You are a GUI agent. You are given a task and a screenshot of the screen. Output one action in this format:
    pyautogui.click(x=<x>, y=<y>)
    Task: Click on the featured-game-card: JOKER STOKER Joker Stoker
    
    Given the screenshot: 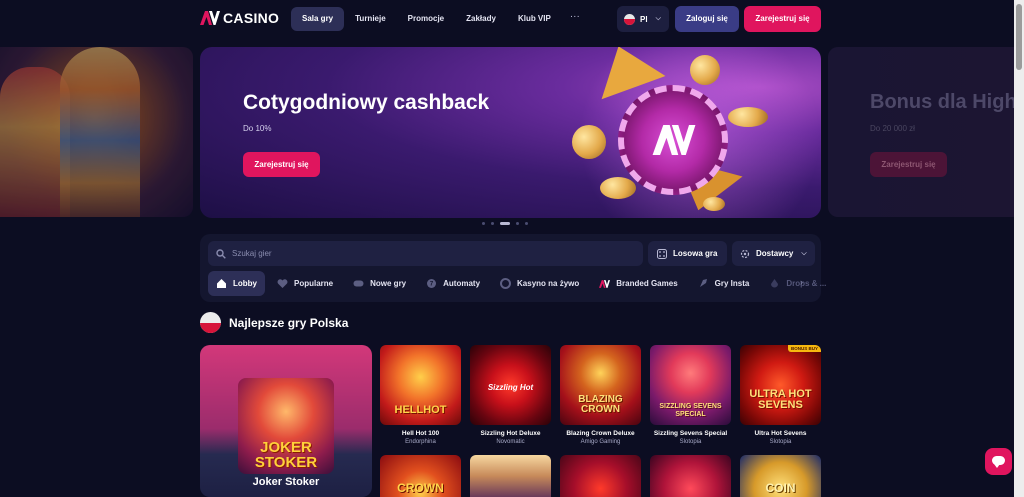 What is the action you would take?
    pyautogui.click(x=286, y=421)
    